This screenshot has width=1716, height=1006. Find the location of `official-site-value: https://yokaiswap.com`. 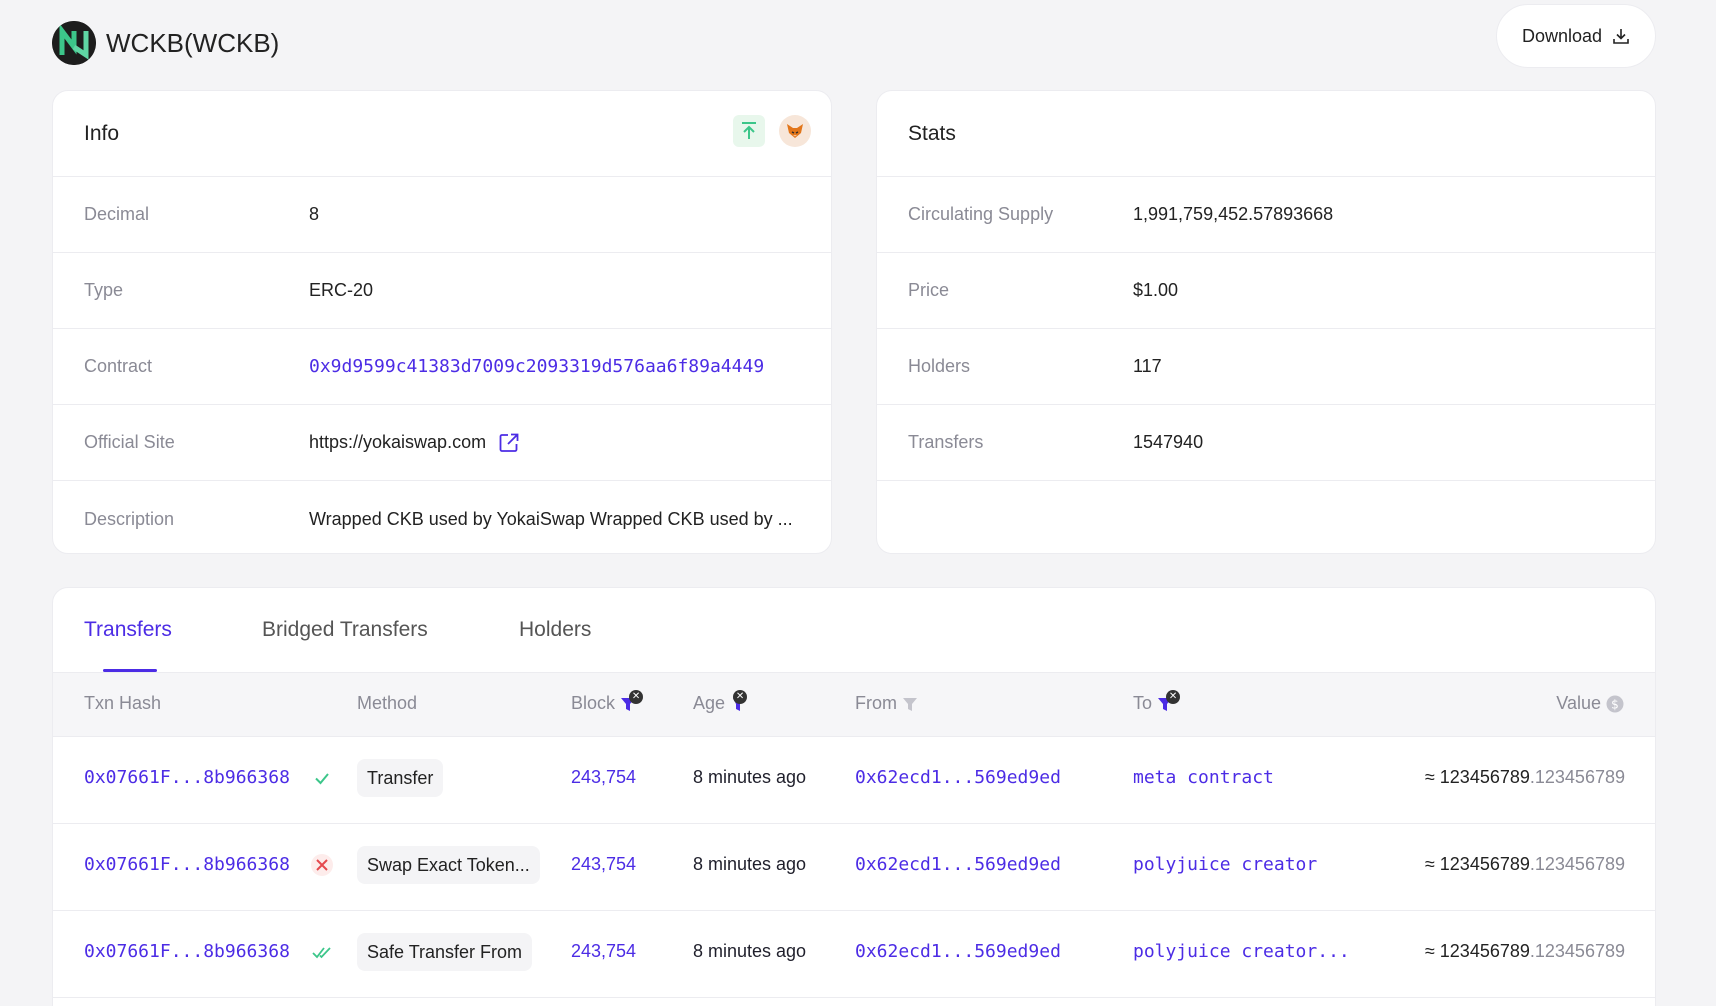

official-site-value: https://yokaiswap.com is located at coordinates (414, 443).